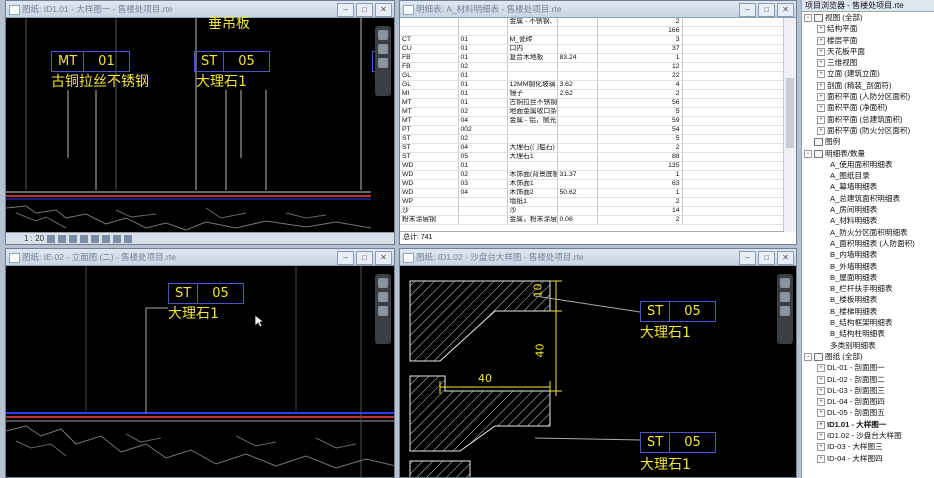 The width and height of the screenshot is (934, 478). I want to click on table-cell: 镜子, so click(532, 94).